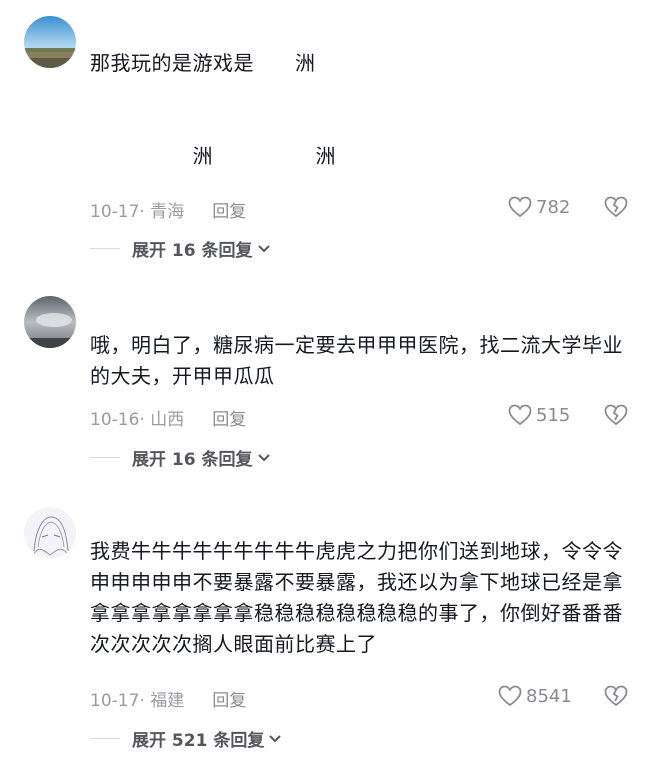  What do you see at coordinates (549, 696) in the screenshot?
I see `like-count: 8541` at bounding box center [549, 696].